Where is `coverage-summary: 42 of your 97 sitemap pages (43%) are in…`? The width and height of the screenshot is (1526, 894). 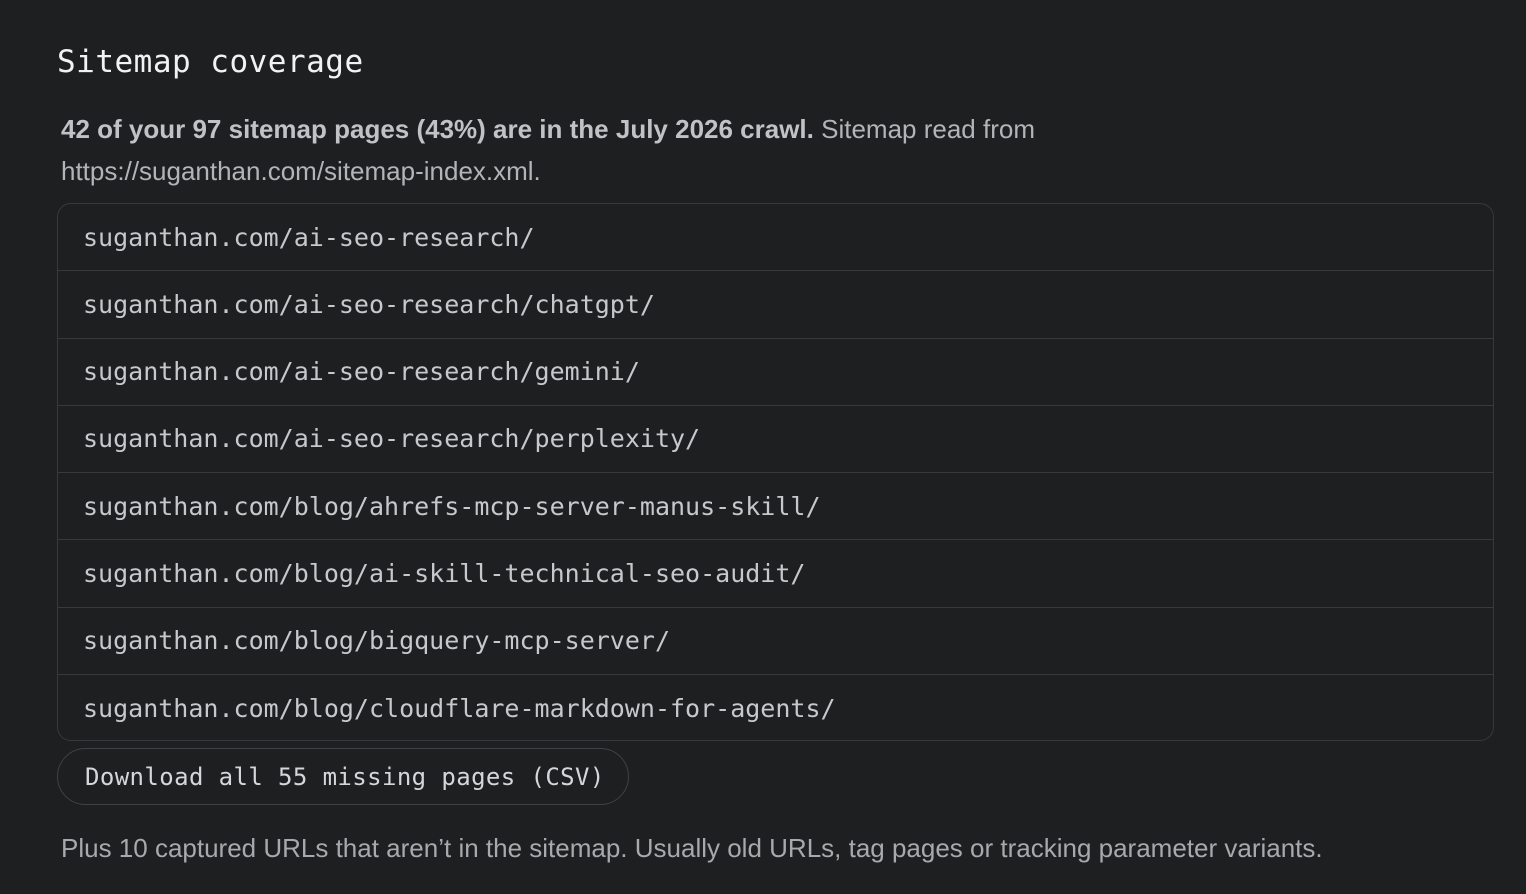 coverage-summary: 42 of your 97 sitemap pages (43%) are in… is located at coordinates (631, 150).